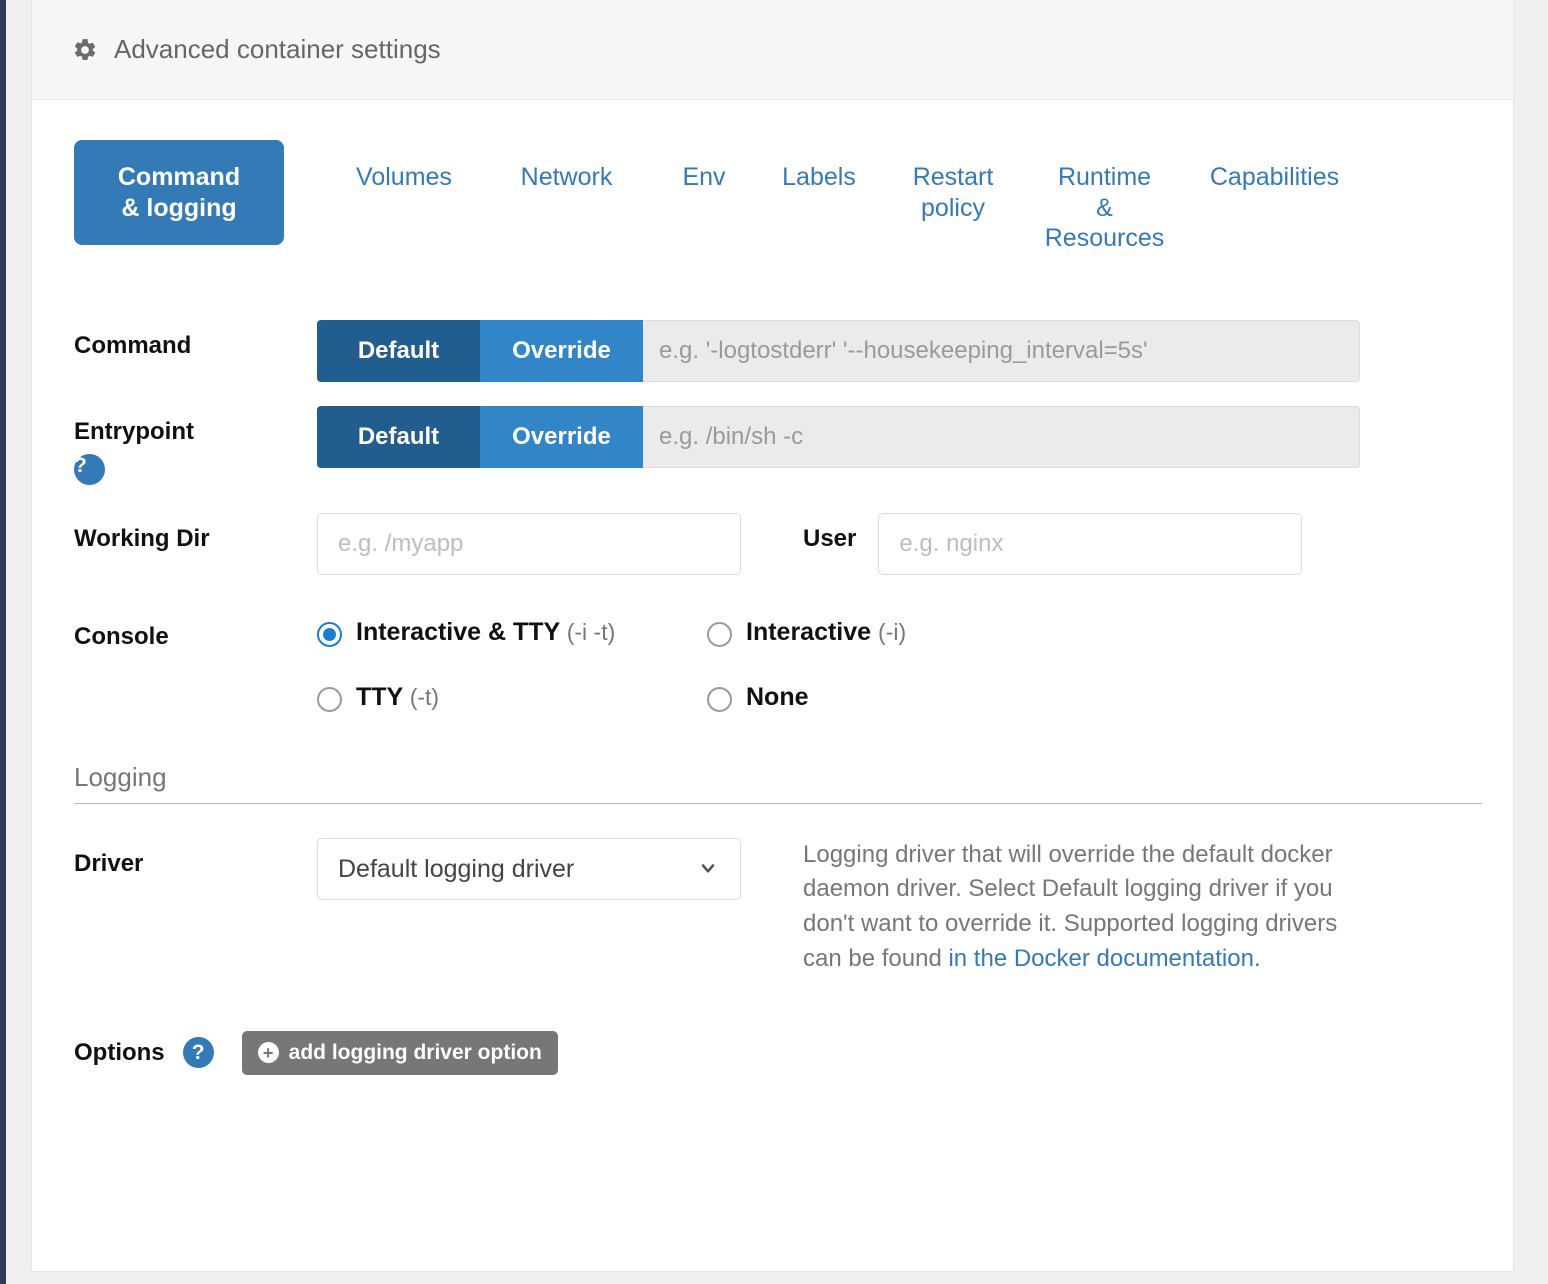  I want to click on console-option-interactive-tty-label: Interactive & TTY (-i -t), so click(486, 631).